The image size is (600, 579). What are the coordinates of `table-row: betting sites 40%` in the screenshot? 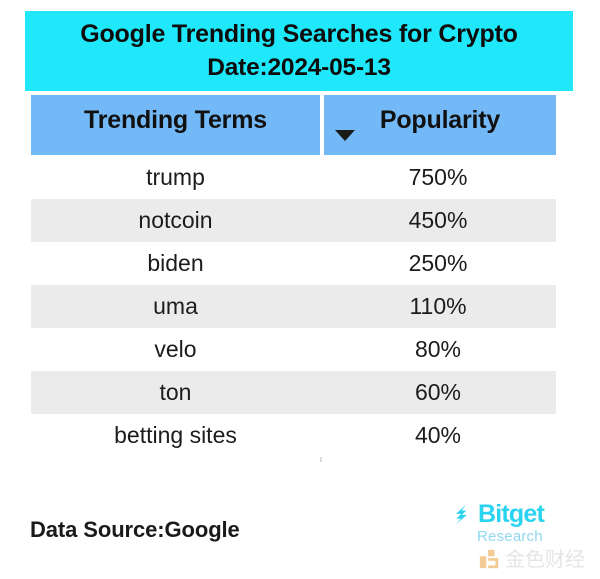 It's located at (293, 435).